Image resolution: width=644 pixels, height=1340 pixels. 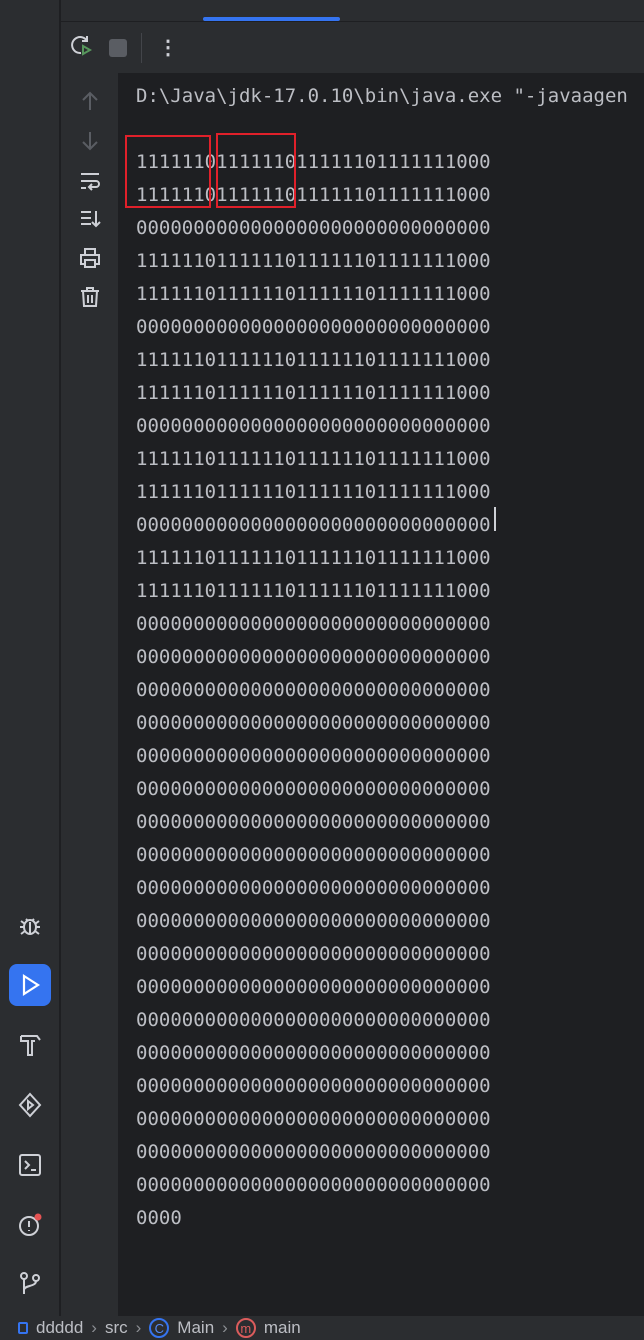 What do you see at coordinates (90, 141) in the screenshot?
I see `down-arrow-icon` at bounding box center [90, 141].